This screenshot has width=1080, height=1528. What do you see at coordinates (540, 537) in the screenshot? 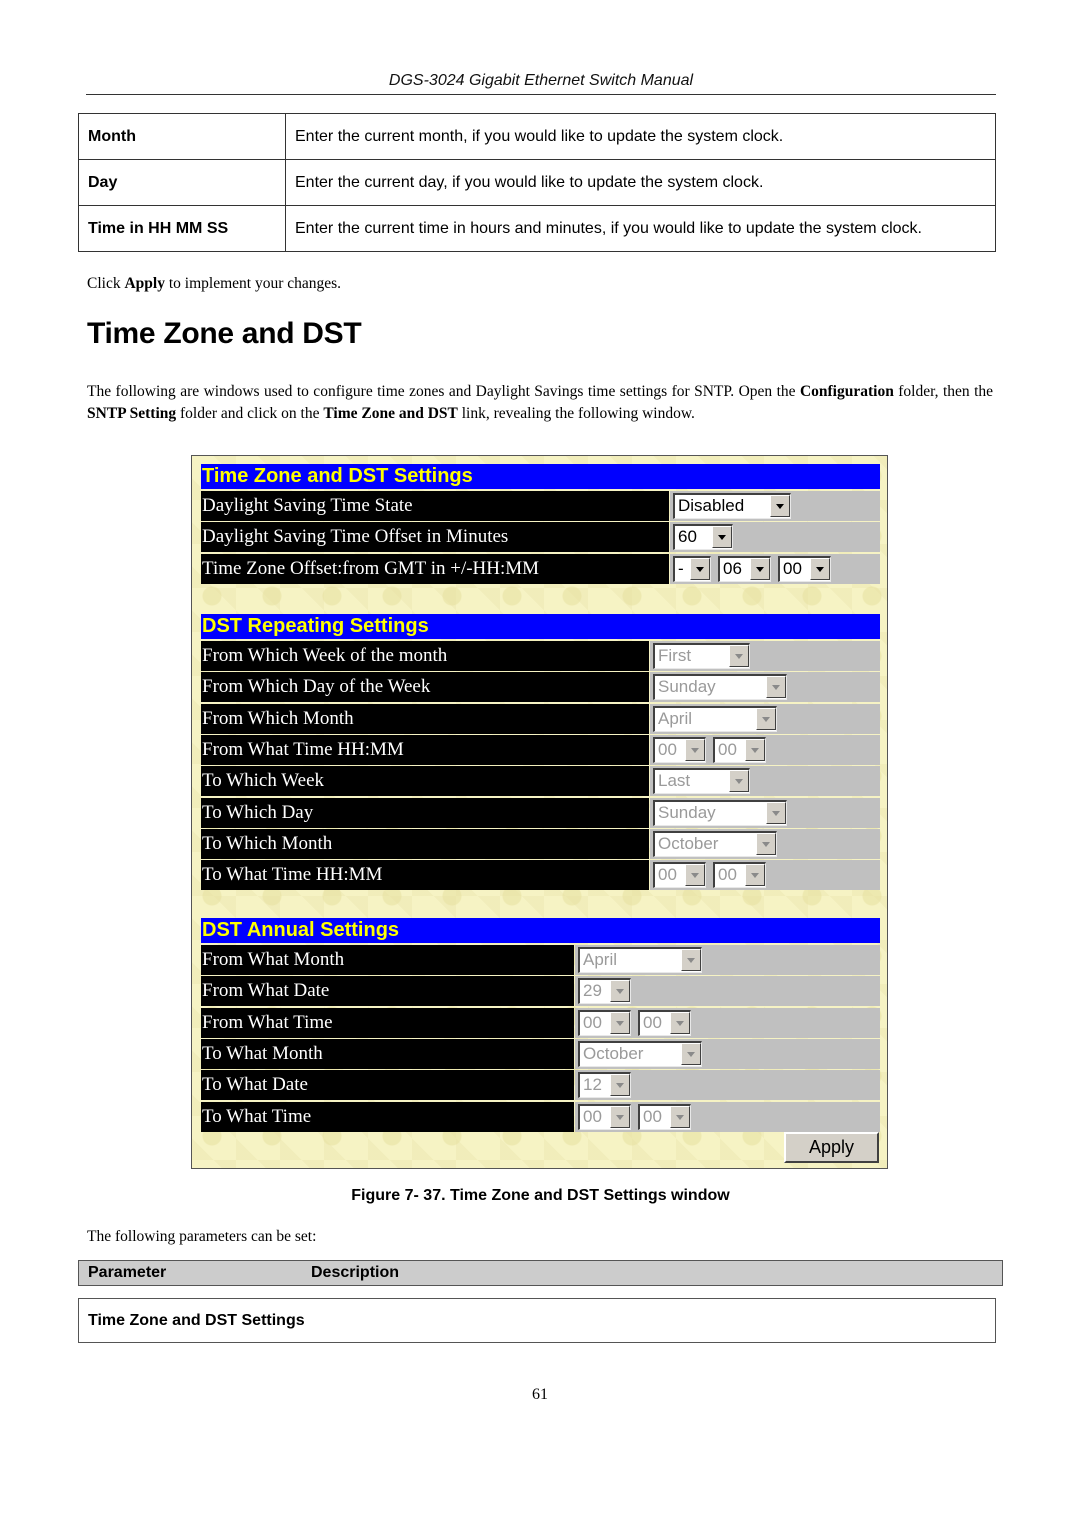
I see `settings-row: Daylight Saving Time Offset in Minutes 60` at bounding box center [540, 537].